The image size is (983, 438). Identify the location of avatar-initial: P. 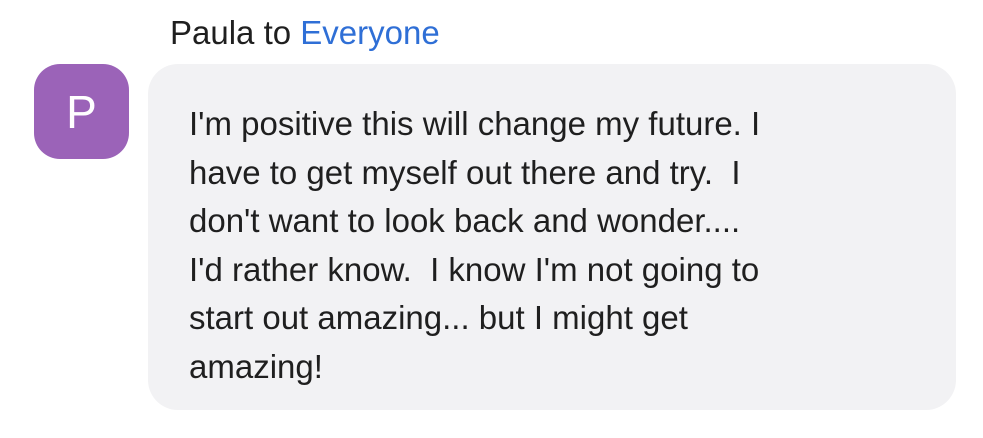
(81, 111).